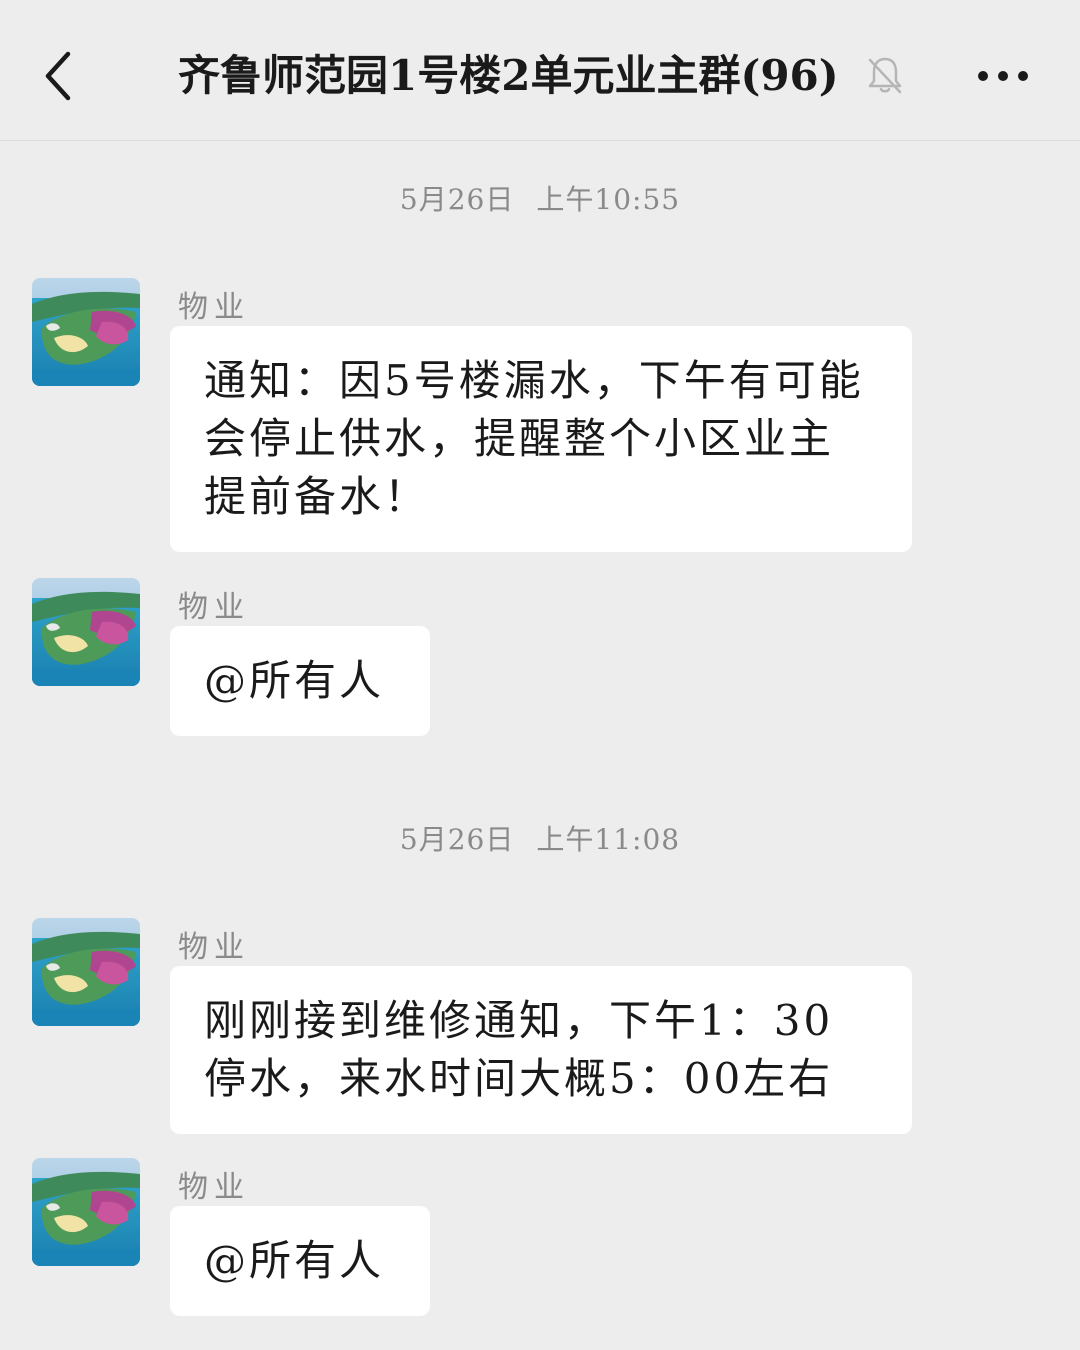 This screenshot has width=1080, height=1350. What do you see at coordinates (608, 199) in the screenshot?
I see `timestamp-time: 上午10:55` at bounding box center [608, 199].